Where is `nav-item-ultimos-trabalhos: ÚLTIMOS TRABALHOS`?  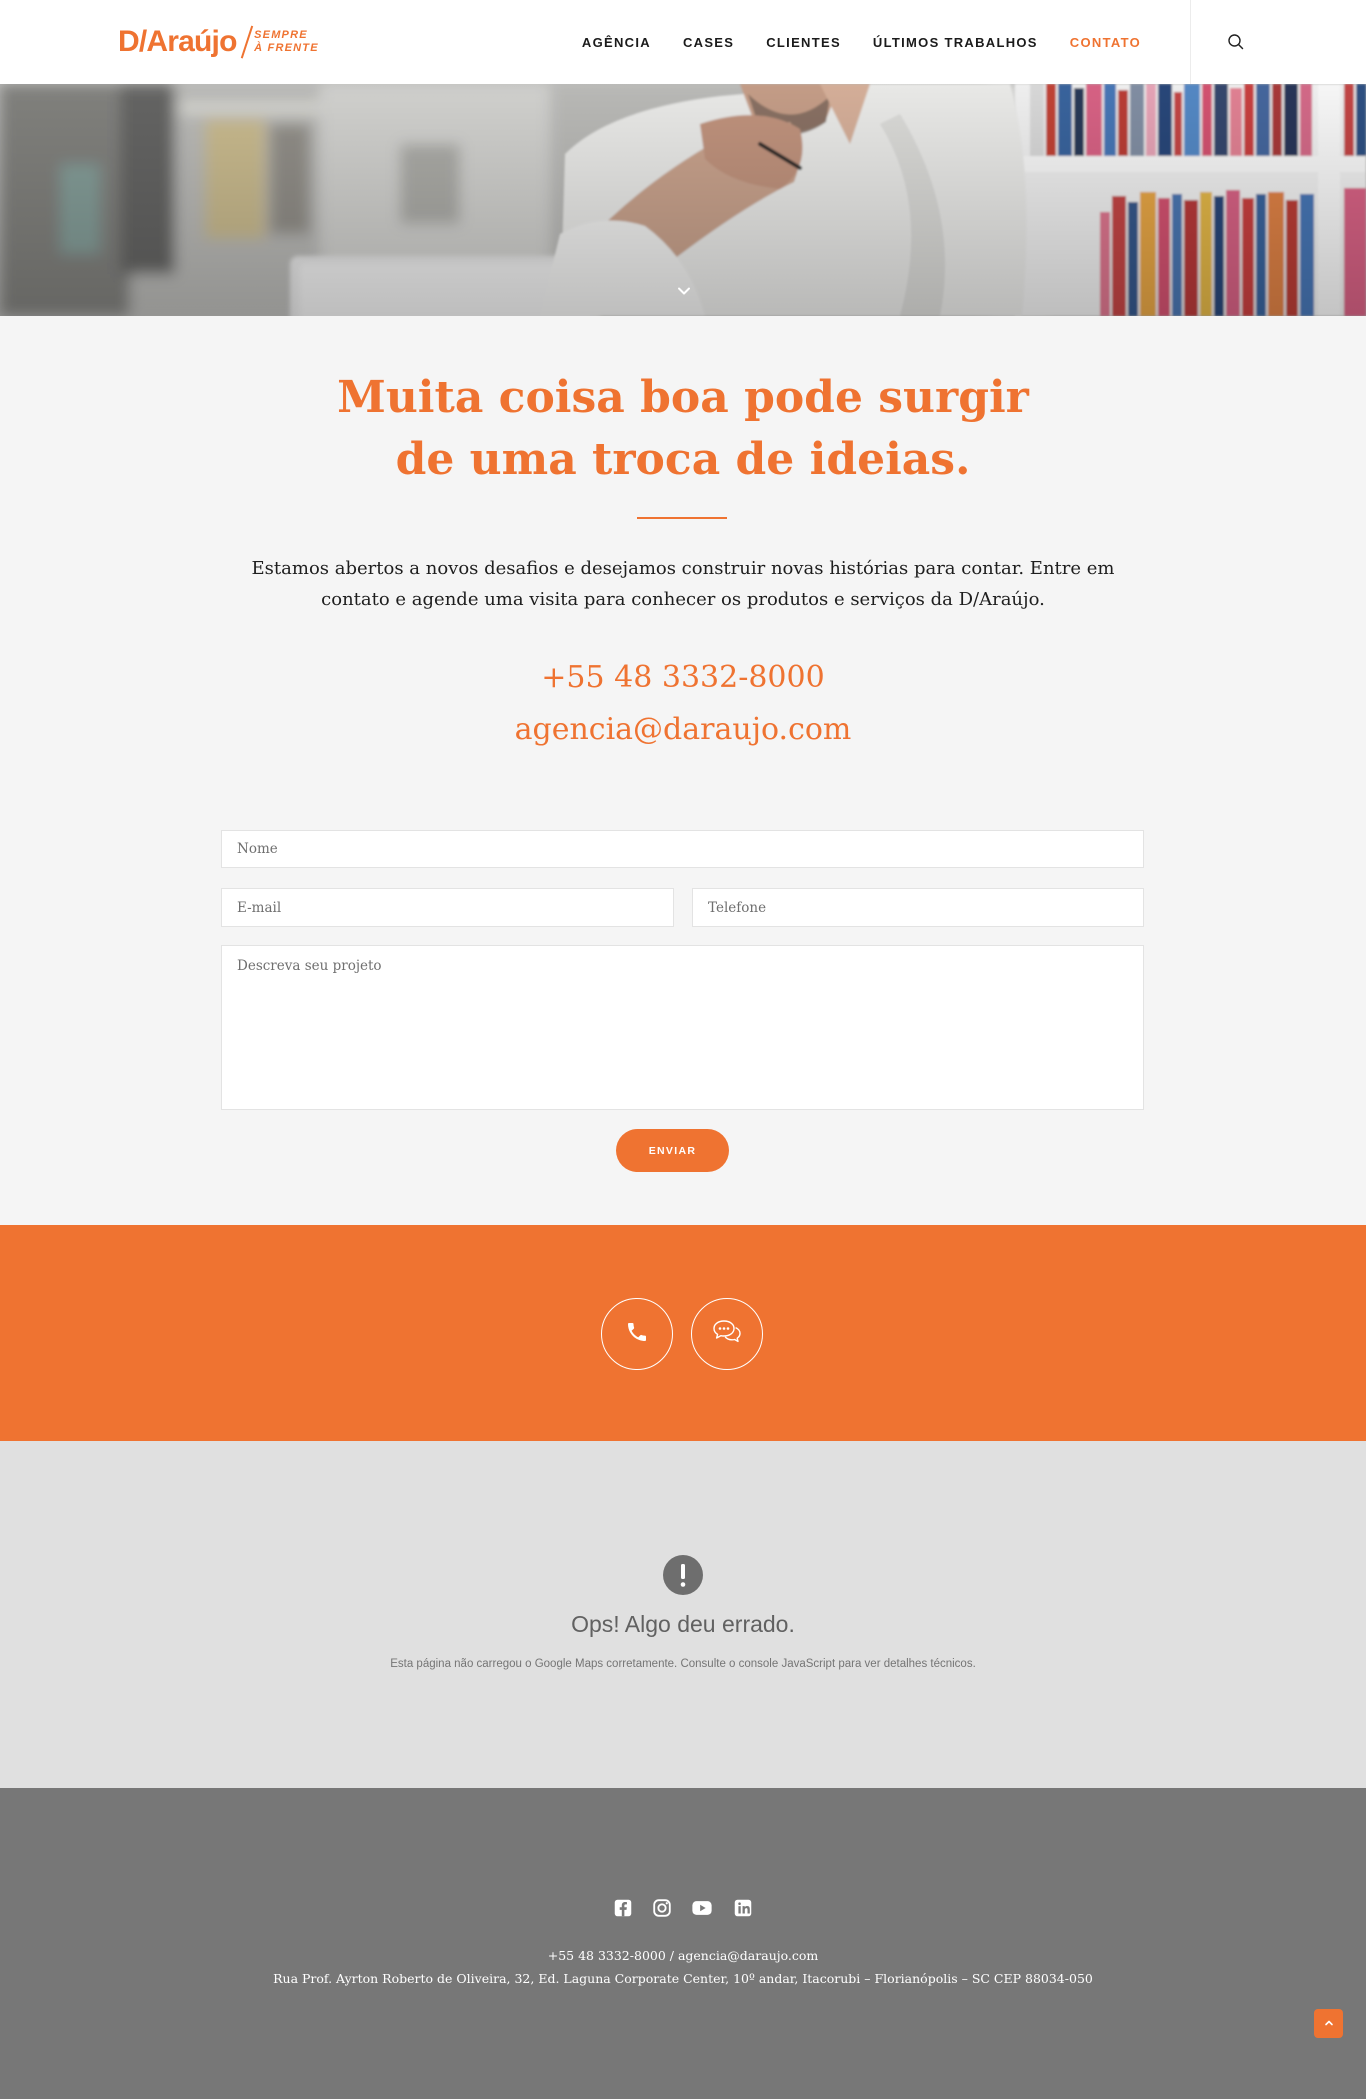 nav-item-ultimos-trabalhos: ÚLTIMOS TRABALHOS is located at coordinates (955, 42).